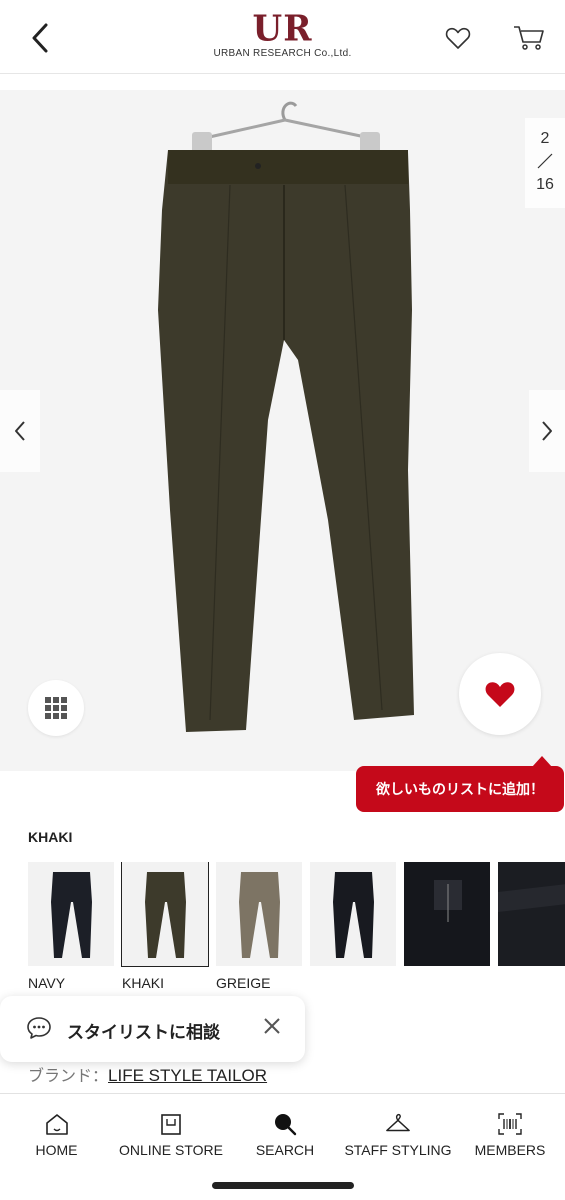 Image resolution: width=565 pixels, height=1200 pixels. I want to click on color-swatch-khaki: KHAKI, so click(165, 926).